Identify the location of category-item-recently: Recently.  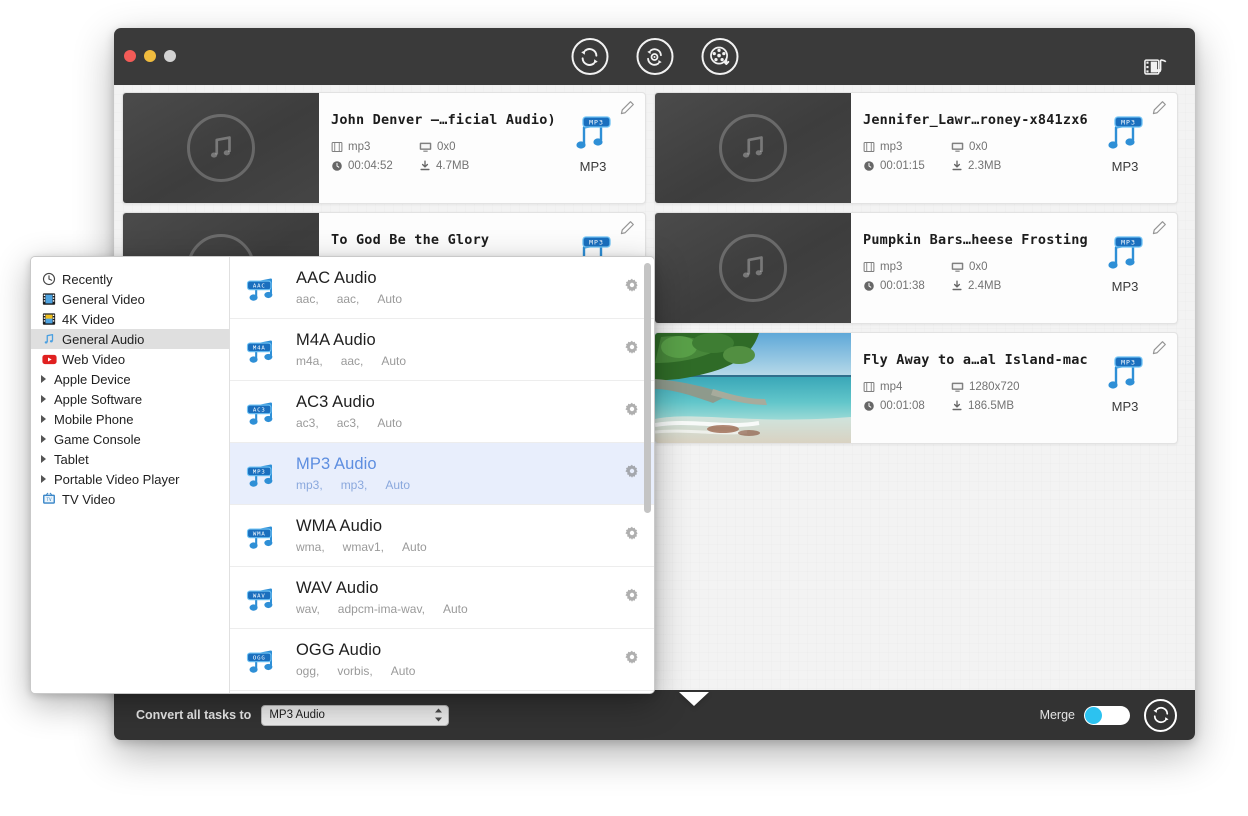
(130, 279).